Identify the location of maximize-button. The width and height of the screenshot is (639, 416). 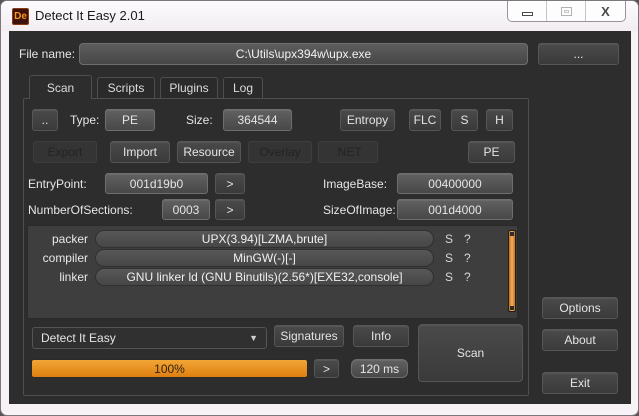
(566, 11).